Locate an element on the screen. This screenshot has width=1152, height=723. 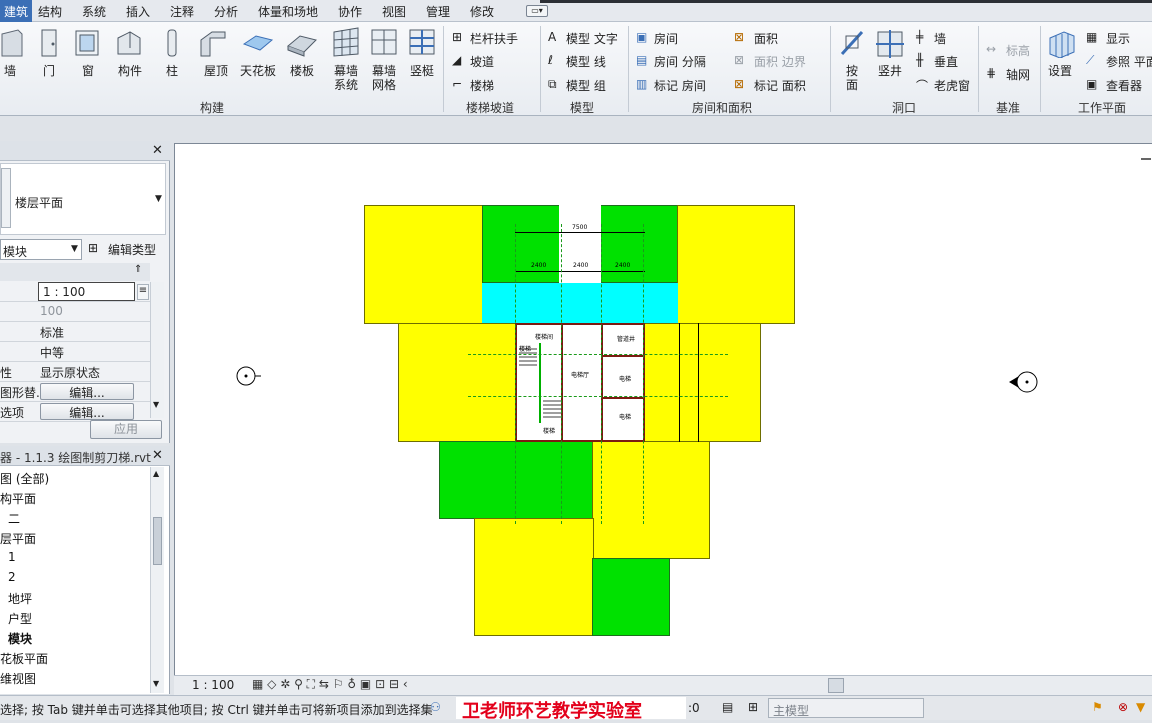
door-button: 门 is located at coordinates (49, 71).